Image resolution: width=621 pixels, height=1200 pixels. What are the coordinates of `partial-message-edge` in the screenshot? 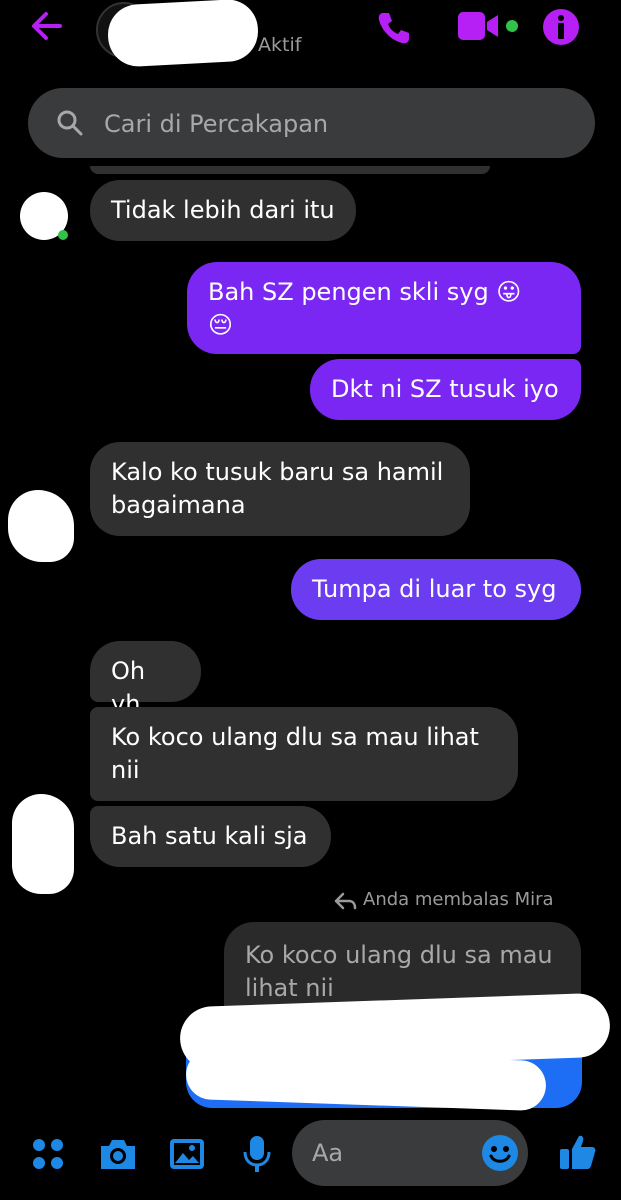 It's located at (290, 170).